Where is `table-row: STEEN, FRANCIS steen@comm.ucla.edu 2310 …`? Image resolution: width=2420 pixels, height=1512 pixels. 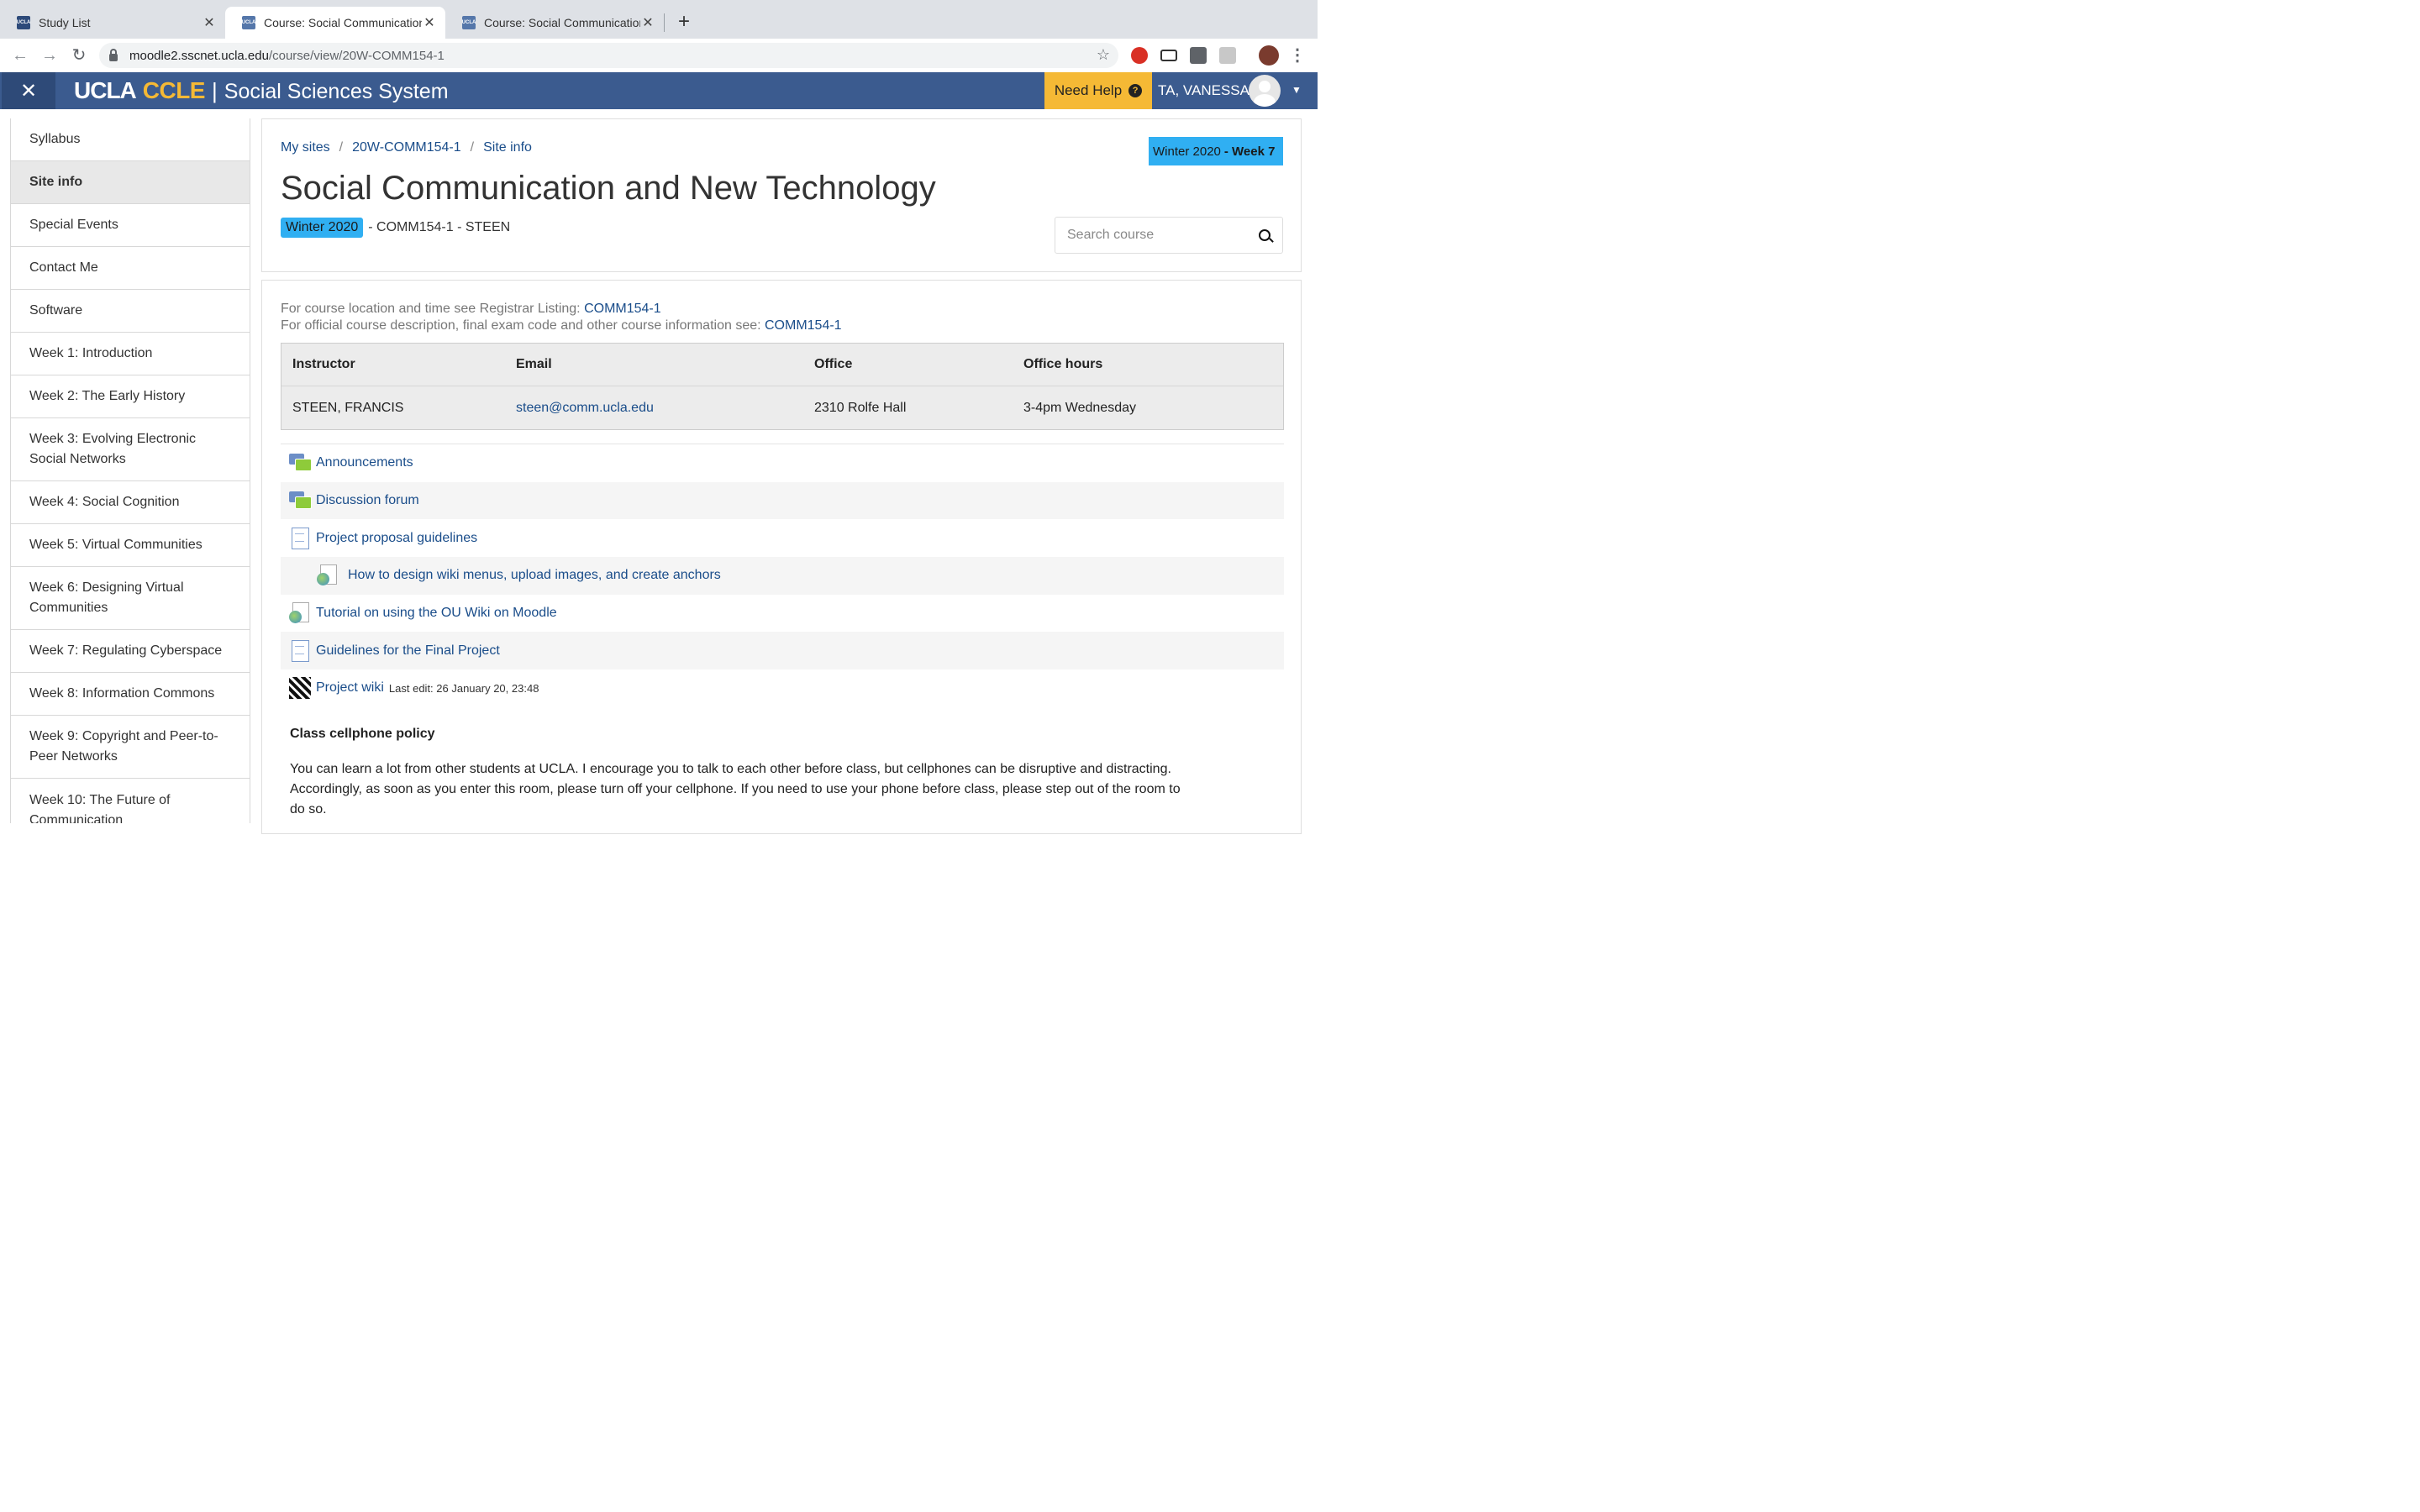
table-row: STEEN, FRANCIS steen@comm.ucla.edu 2310 … is located at coordinates (782, 407).